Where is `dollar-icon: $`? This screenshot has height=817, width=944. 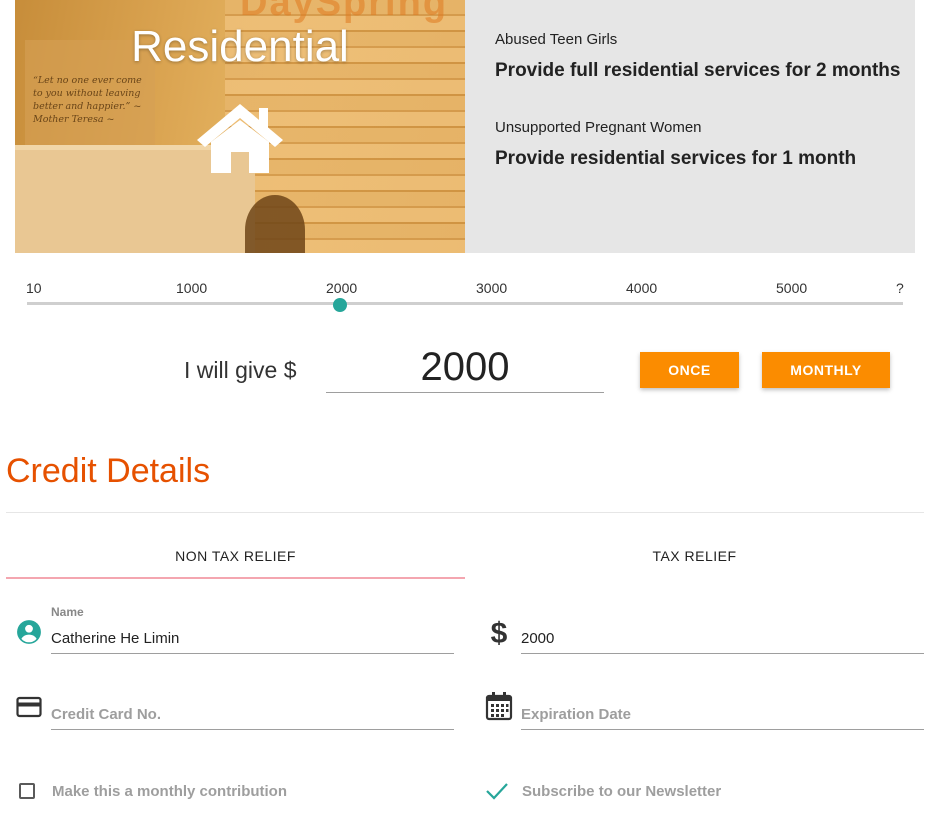
dollar-icon: $ is located at coordinates (499, 632).